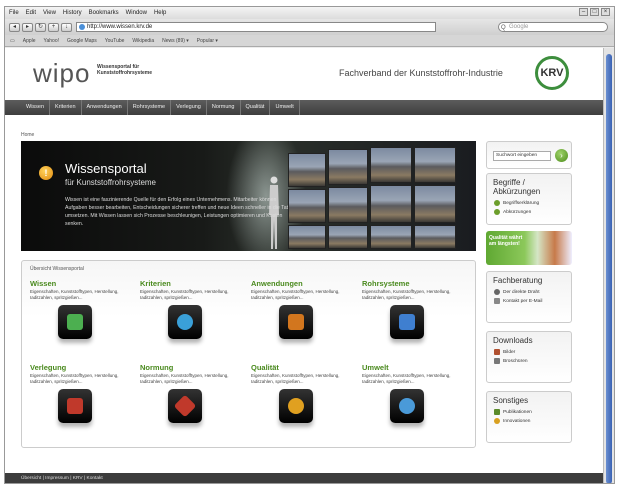  I want to click on nav-umwelt: Umwelt, so click(285, 107).